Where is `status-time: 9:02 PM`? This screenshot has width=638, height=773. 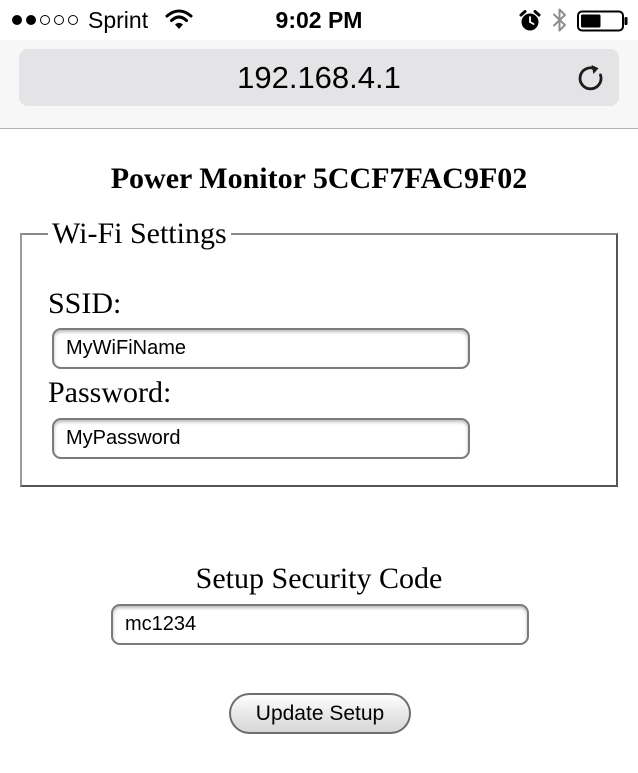 status-time: 9:02 PM is located at coordinates (319, 20).